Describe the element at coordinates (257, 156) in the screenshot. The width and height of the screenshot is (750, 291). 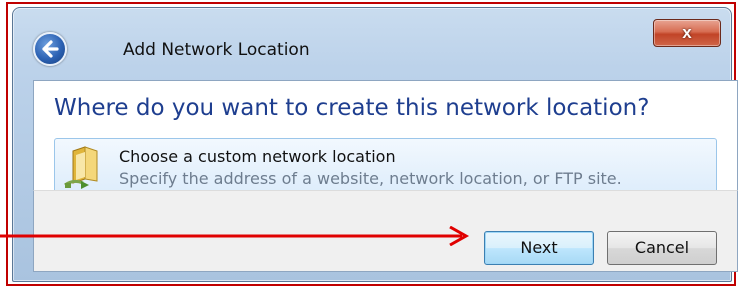
I see `option-title: Choose a custom network location` at that location.